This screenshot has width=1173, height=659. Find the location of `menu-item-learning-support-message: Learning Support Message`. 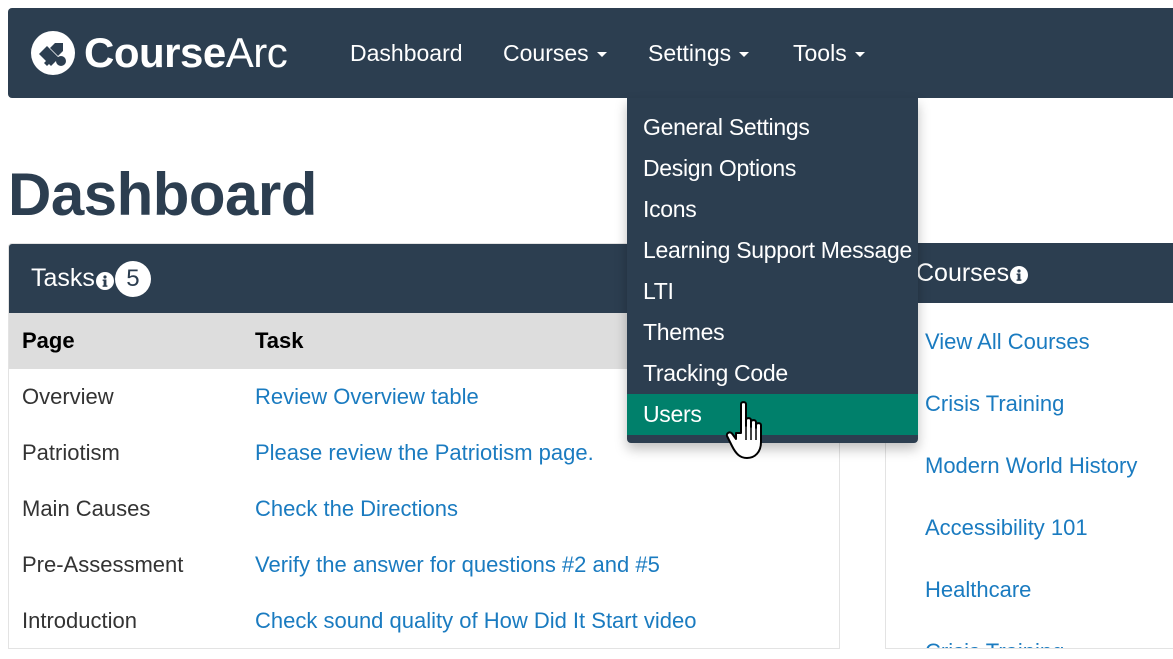

menu-item-learning-support-message: Learning Support Message is located at coordinates (772, 250).